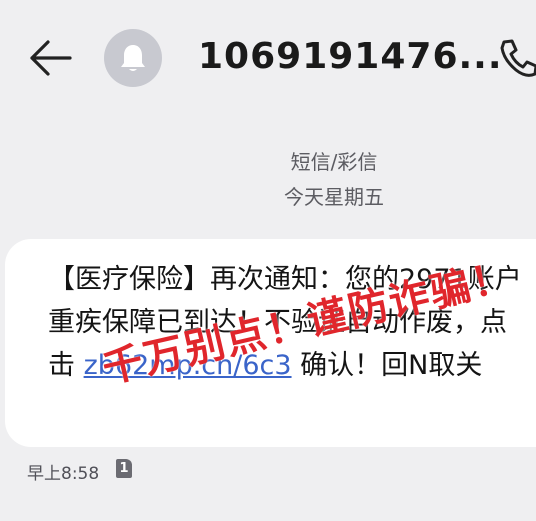 This screenshot has height=521, width=536. I want to click on avatar, so click(133, 58).